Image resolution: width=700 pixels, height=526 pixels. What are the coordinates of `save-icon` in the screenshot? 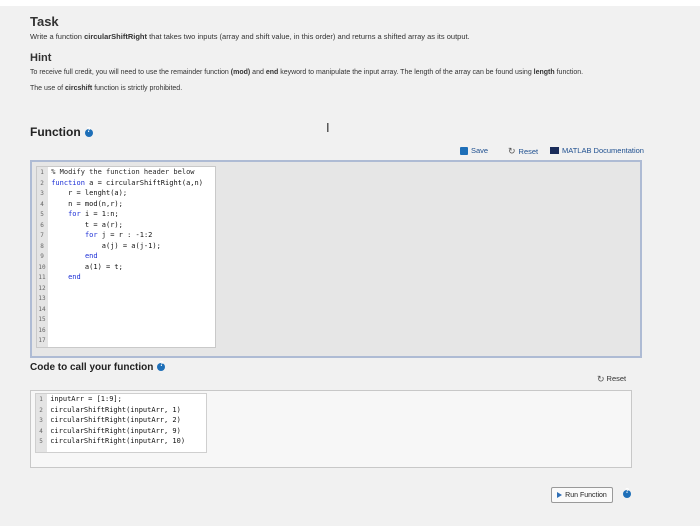 It's located at (464, 150).